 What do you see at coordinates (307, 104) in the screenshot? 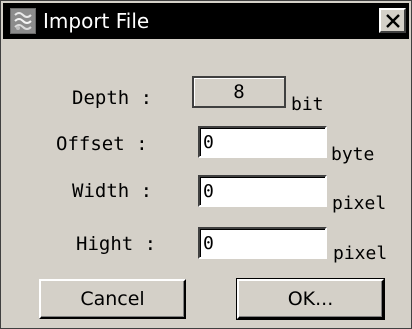
I see `depth-unit: bit` at bounding box center [307, 104].